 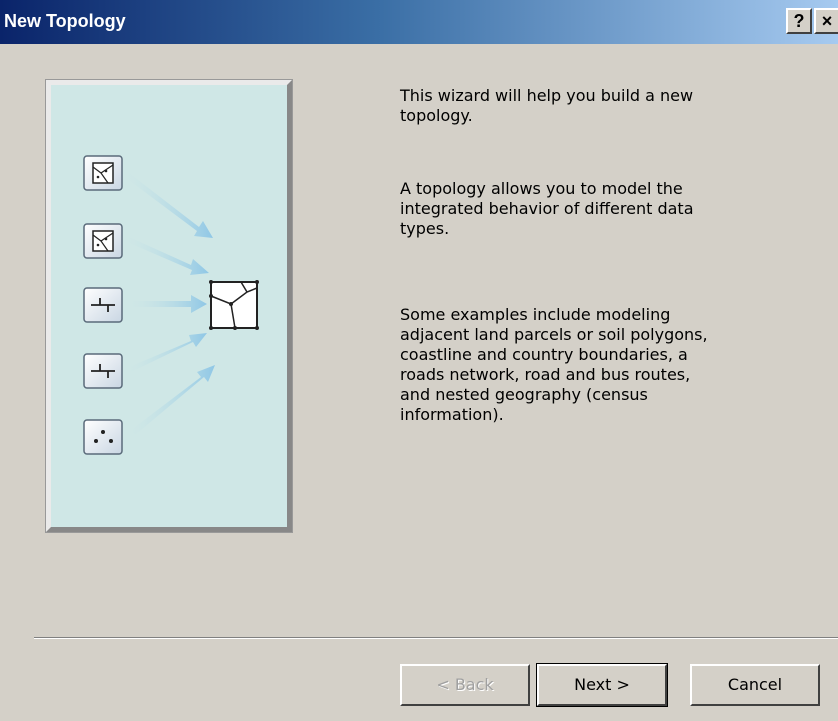 I want to click on cancel-button: Cancel, so click(x=755, y=685).